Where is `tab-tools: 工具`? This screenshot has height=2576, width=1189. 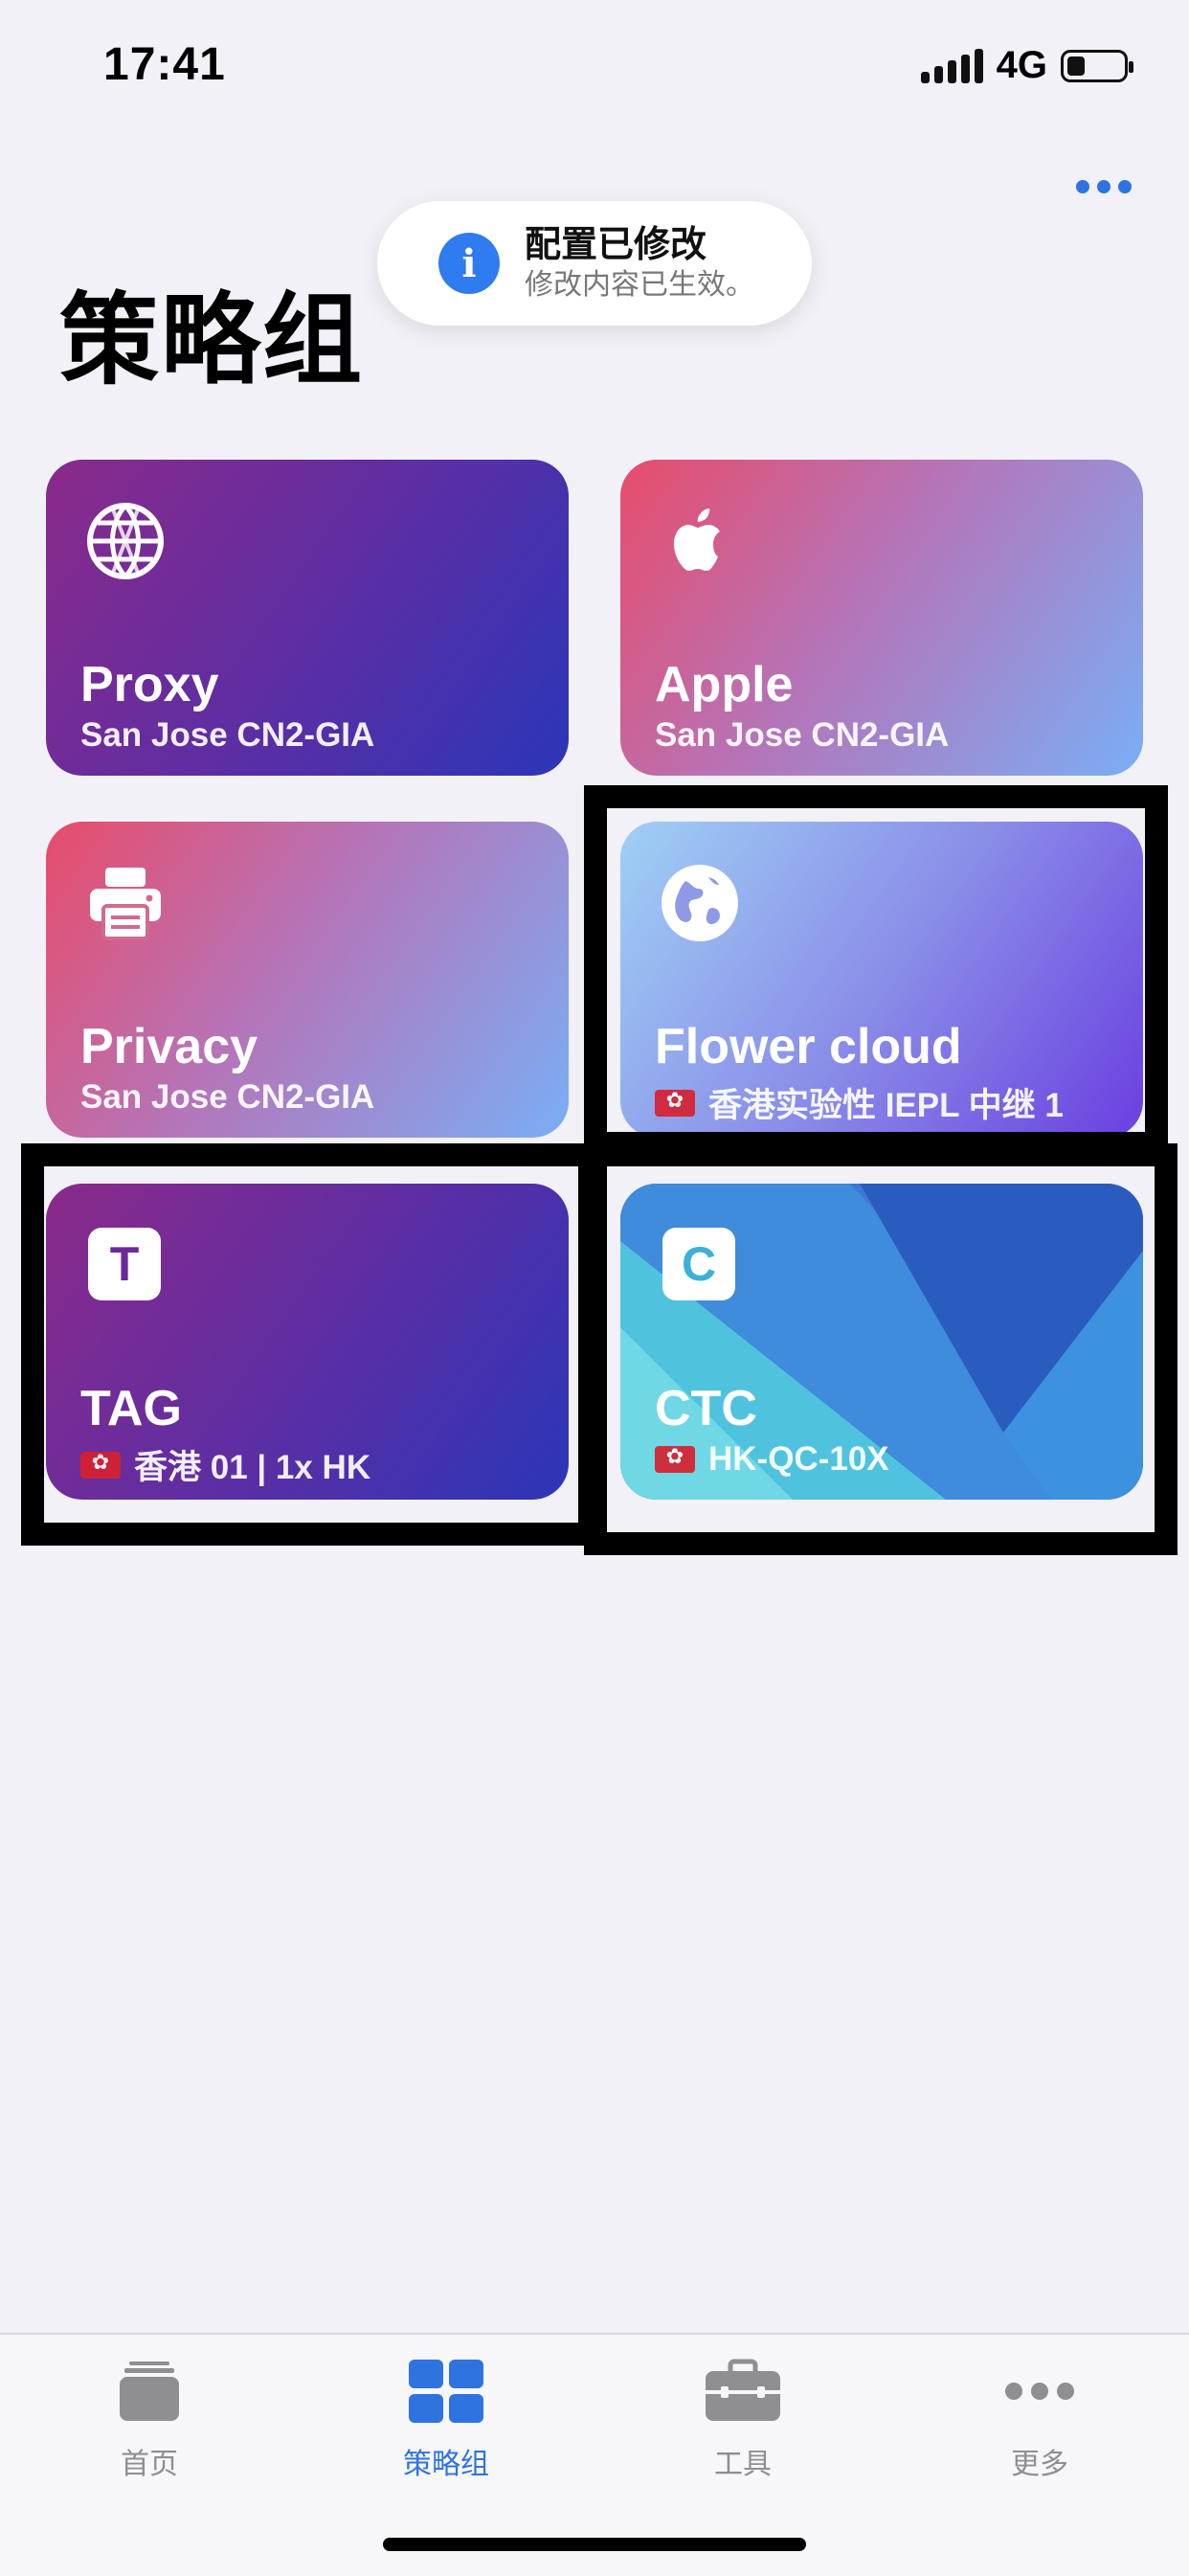
tab-tools: 工具 is located at coordinates (743, 2419).